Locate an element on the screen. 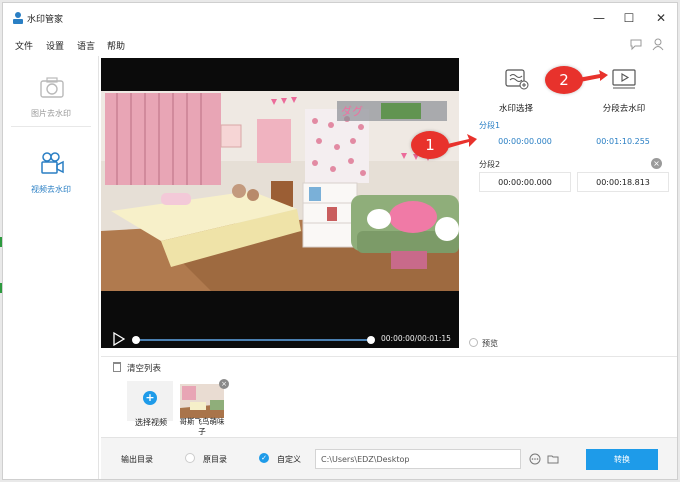 This screenshot has height=482, width=680. player-controls: 00:00:00/00:01:15 is located at coordinates (280, 339).